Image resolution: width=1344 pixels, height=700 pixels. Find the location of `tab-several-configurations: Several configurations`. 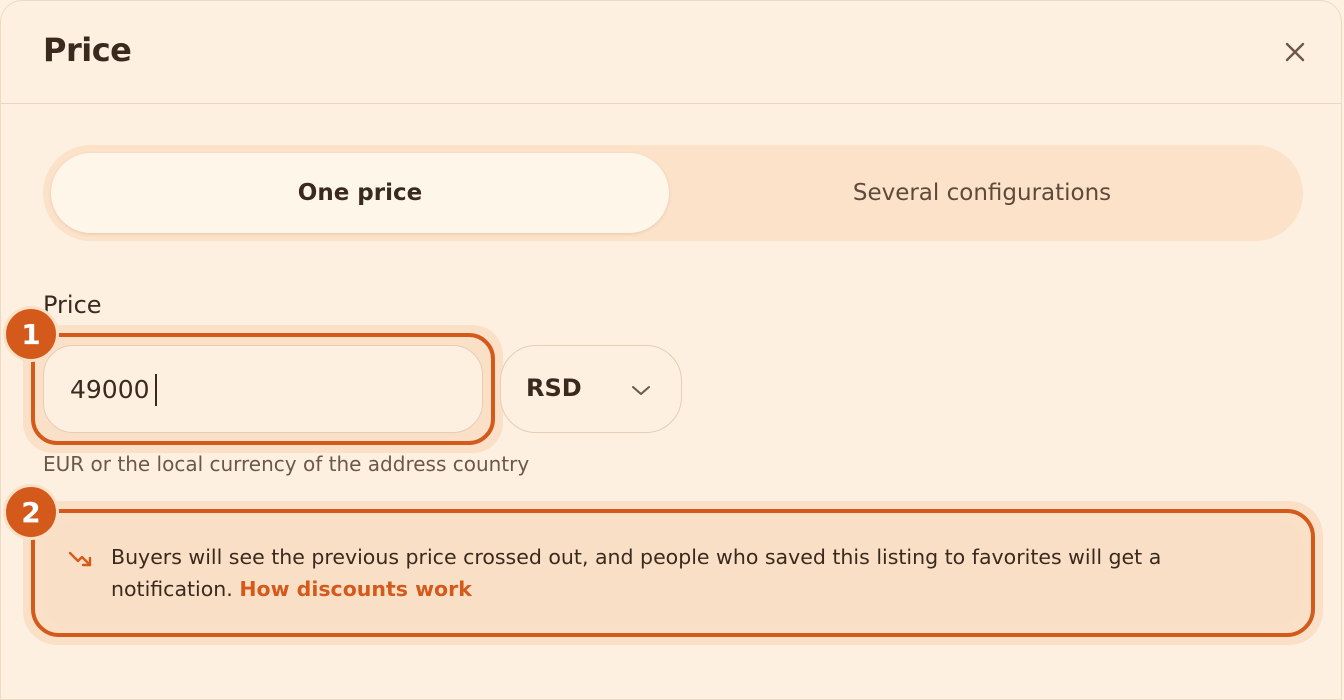

tab-several-configurations: Several configurations is located at coordinates (982, 193).